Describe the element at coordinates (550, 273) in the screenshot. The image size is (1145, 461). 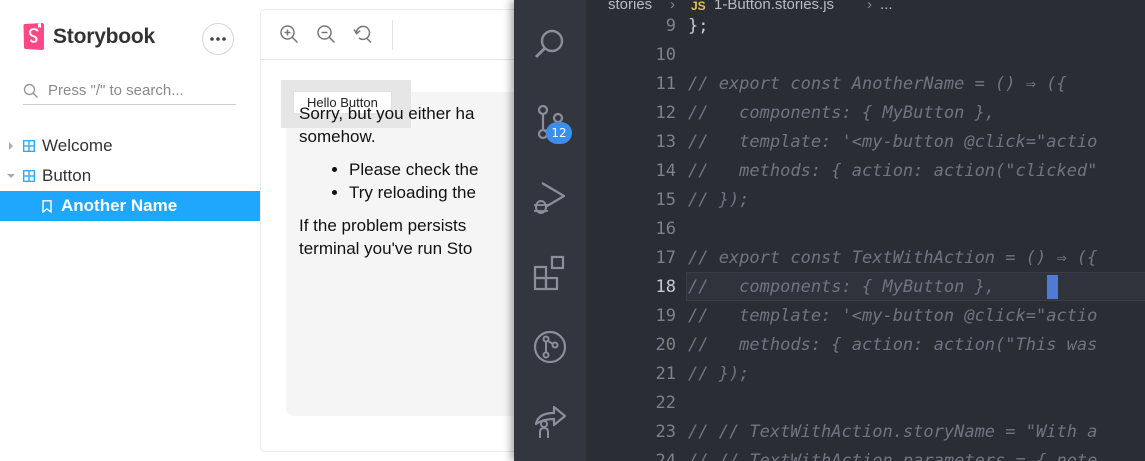
I see `extensions-icon` at that location.